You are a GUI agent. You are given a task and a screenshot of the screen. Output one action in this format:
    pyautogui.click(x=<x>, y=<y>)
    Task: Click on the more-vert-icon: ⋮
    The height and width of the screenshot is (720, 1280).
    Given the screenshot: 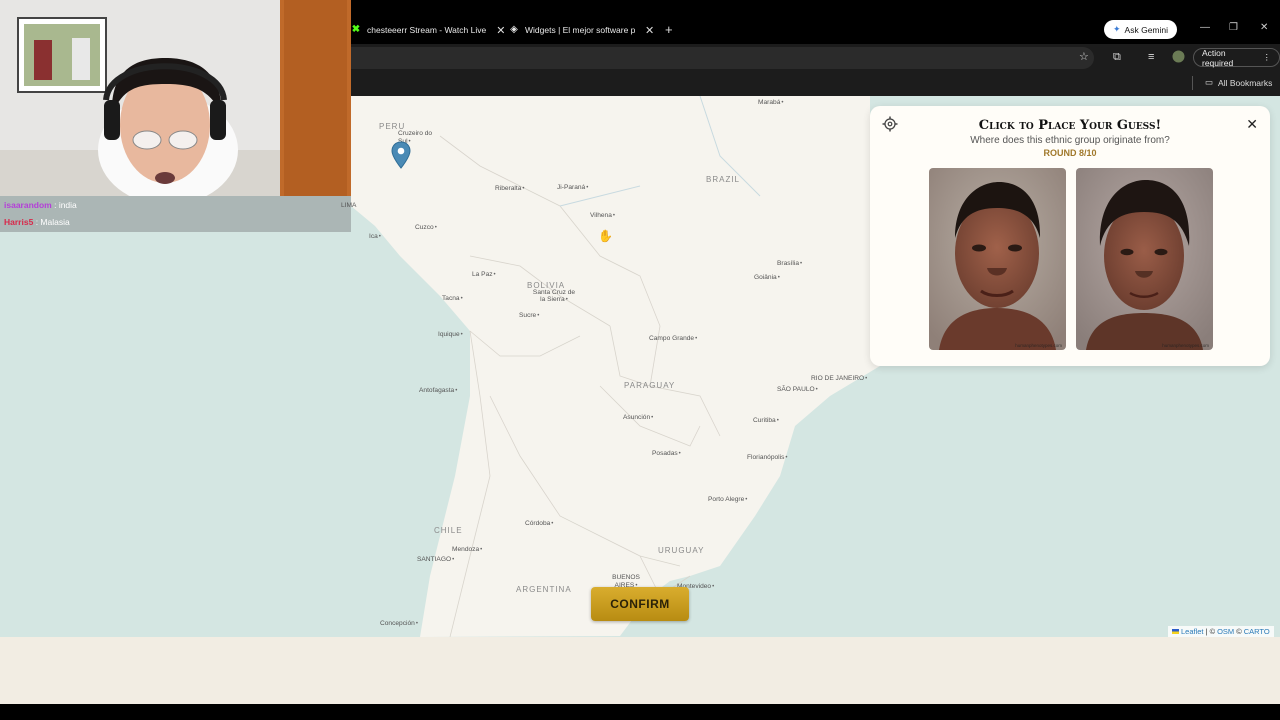 What is the action you would take?
    pyautogui.click(x=1267, y=57)
    